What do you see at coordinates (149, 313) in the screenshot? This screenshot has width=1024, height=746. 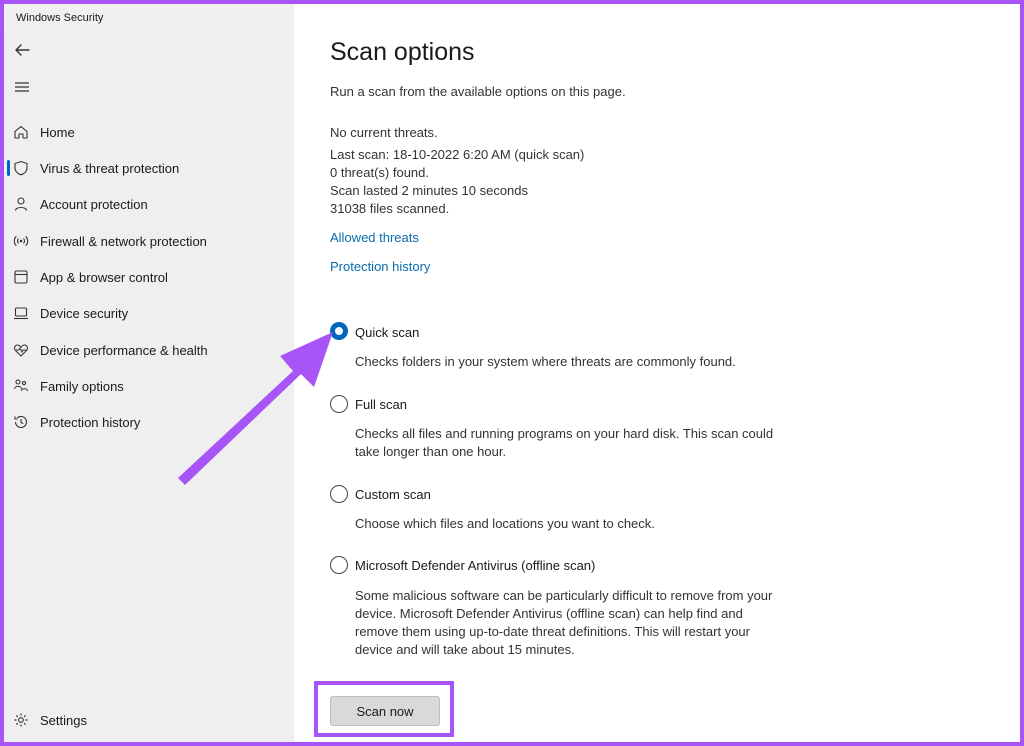 I see `sidebar-item-device-security: Device security` at bounding box center [149, 313].